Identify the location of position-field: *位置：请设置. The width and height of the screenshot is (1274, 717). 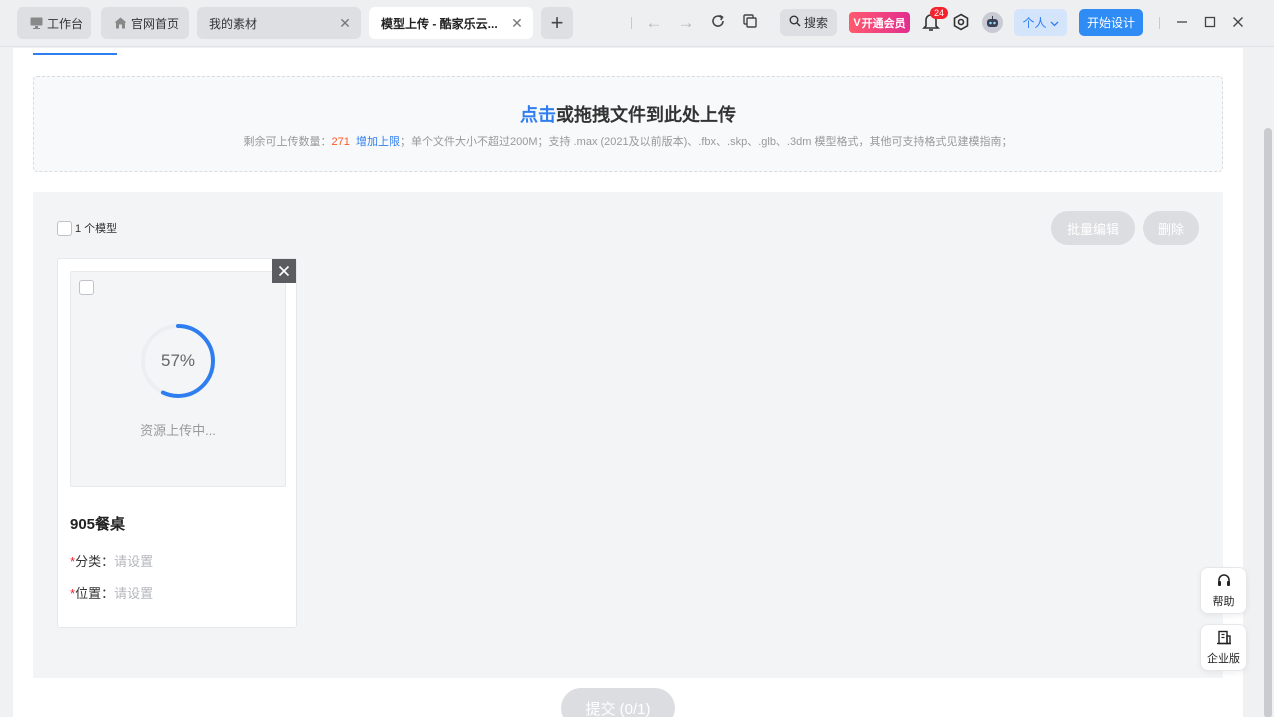
(111, 592).